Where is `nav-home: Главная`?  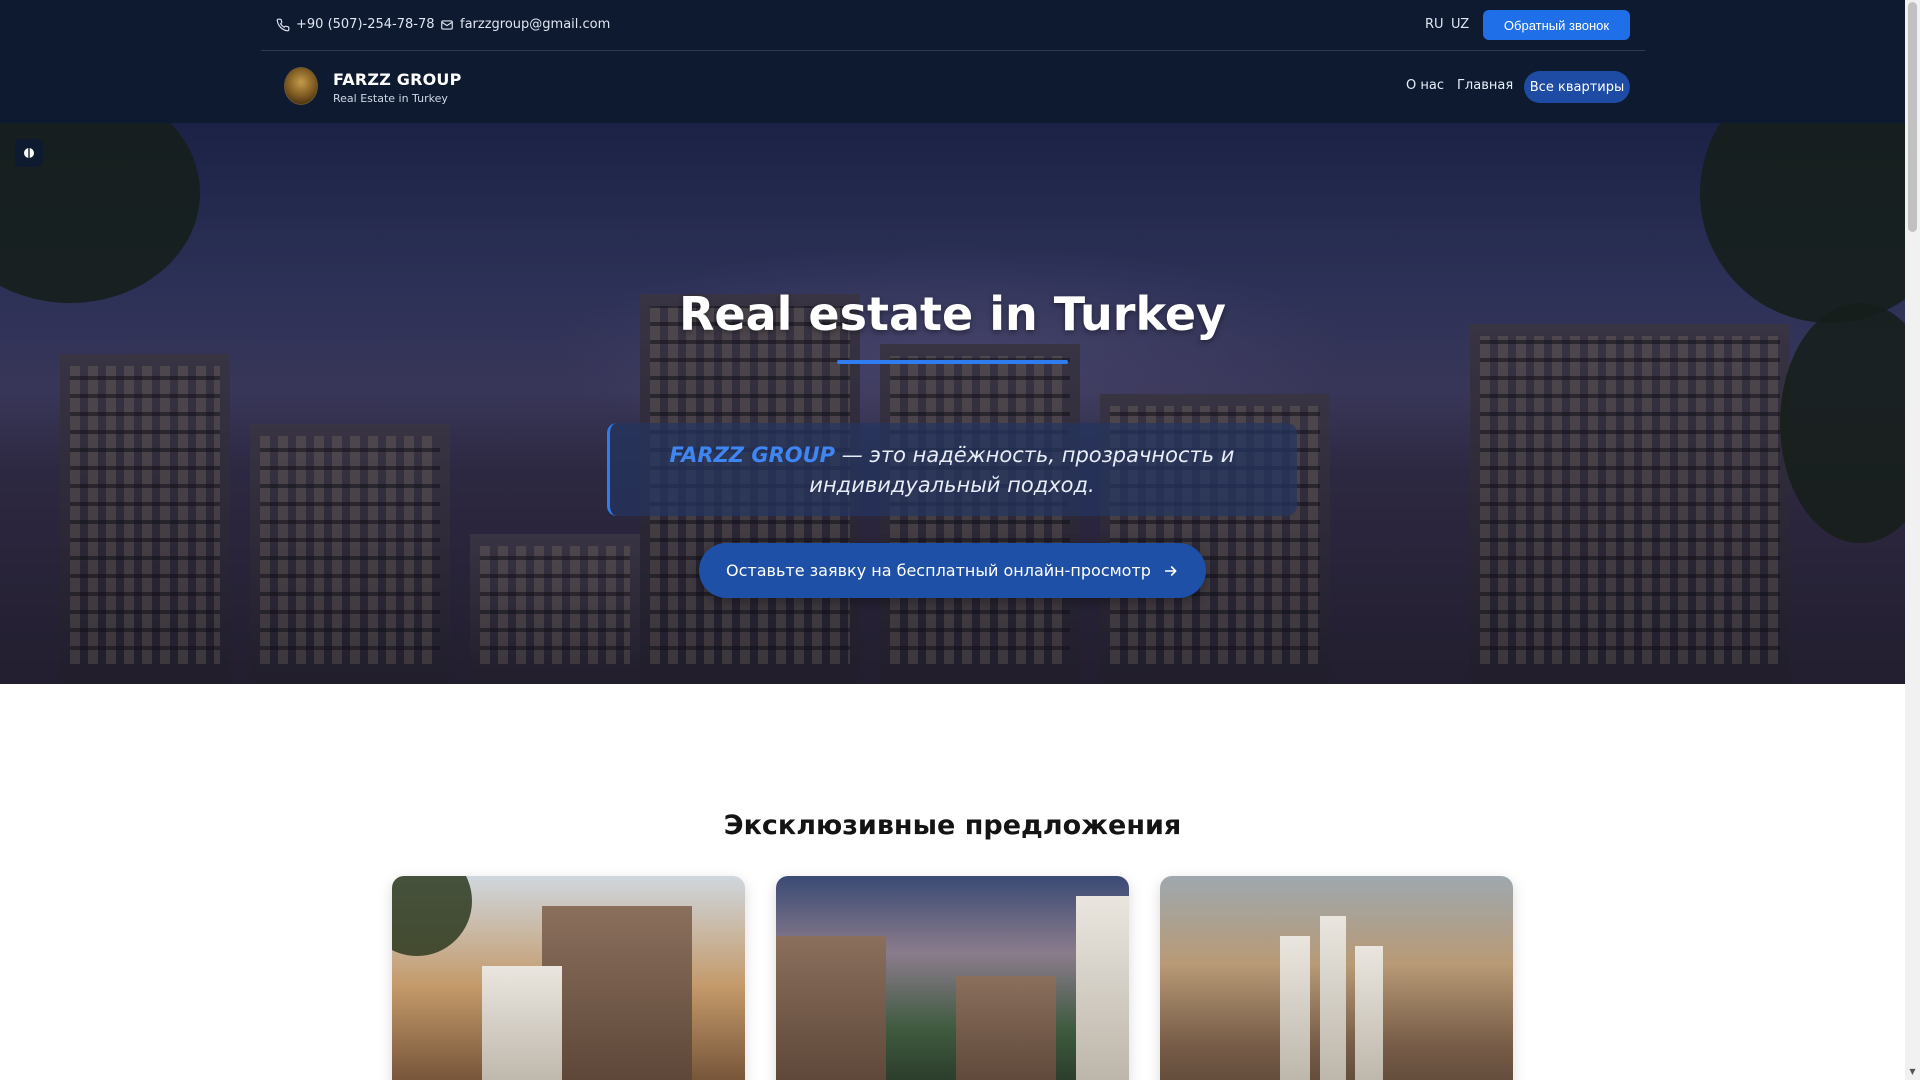
nav-home: Главная is located at coordinates (1485, 85).